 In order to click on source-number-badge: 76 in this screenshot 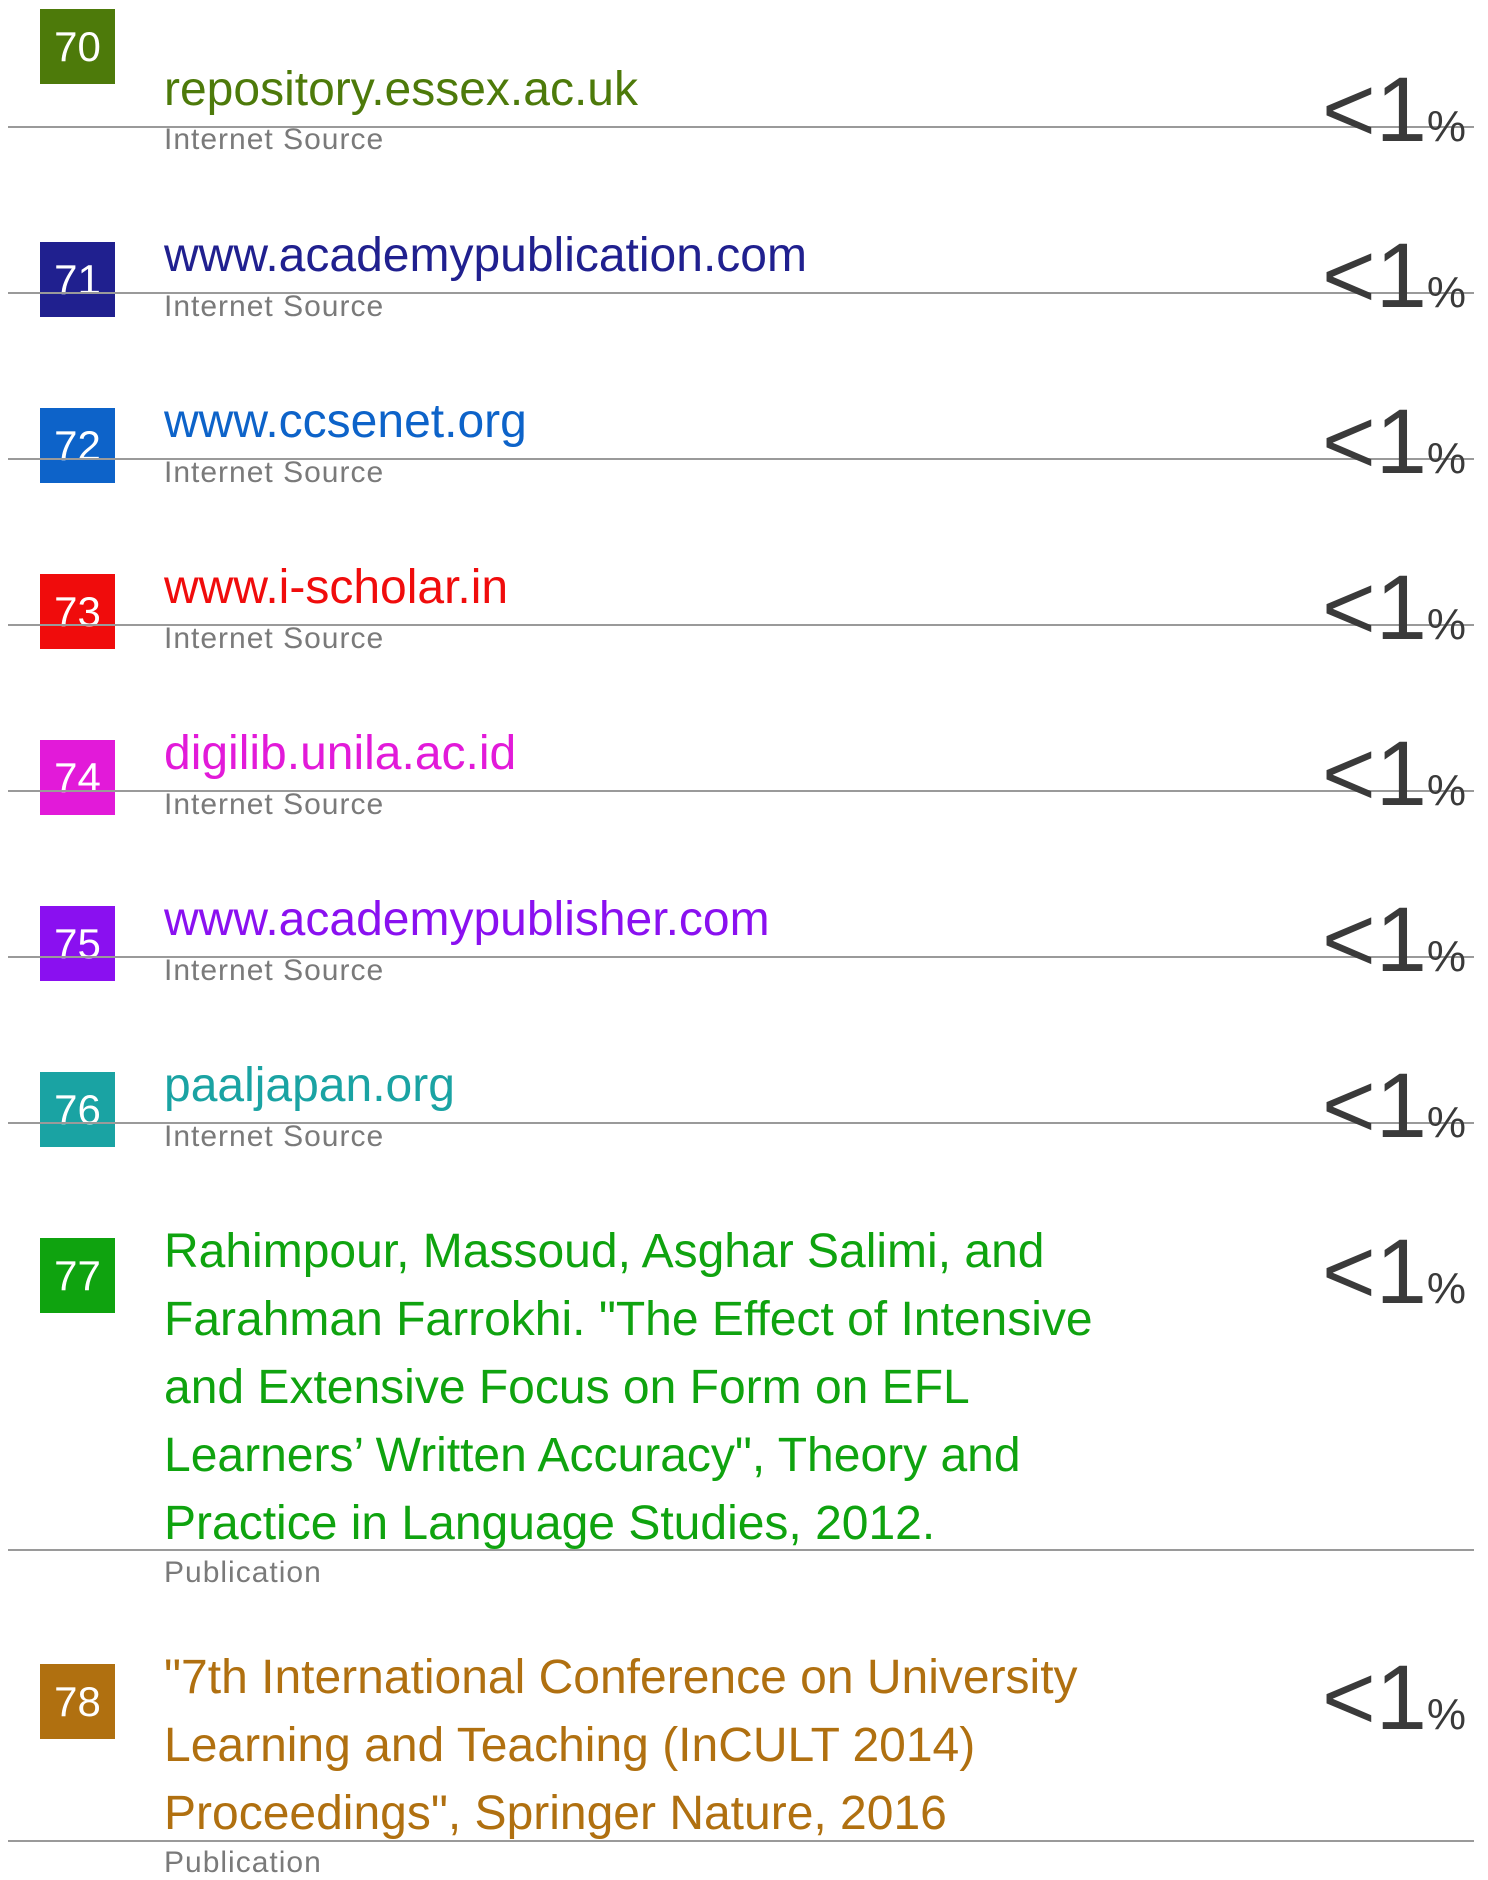, I will do `click(77, 1109)`.